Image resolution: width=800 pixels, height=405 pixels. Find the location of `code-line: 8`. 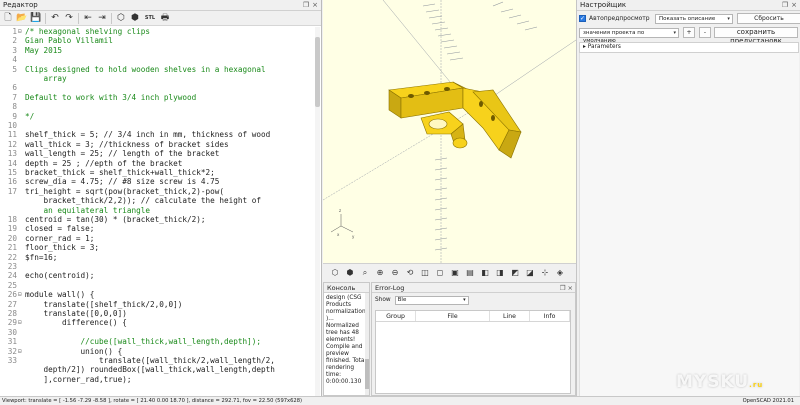

code-line: 8 is located at coordinates (160, 106).